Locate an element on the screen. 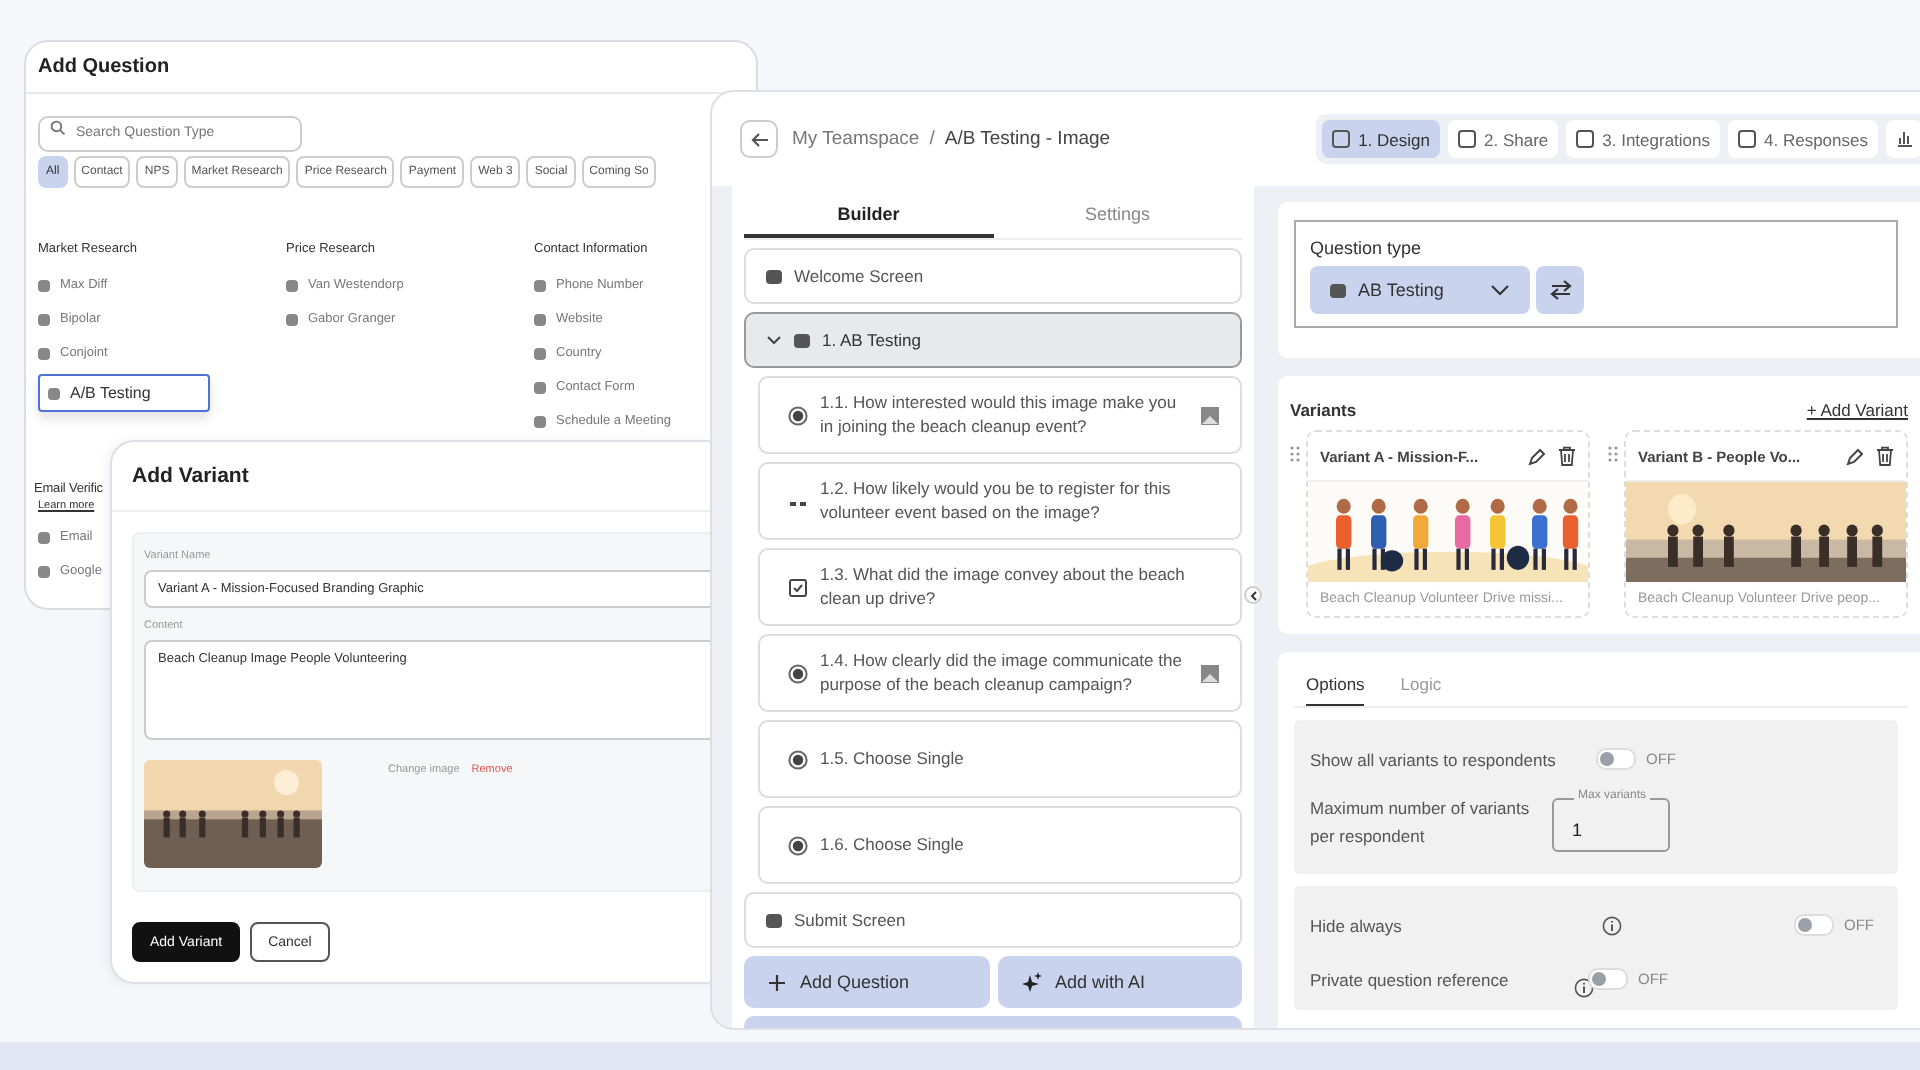 Image resolution: width=1920 pixels, height=1070 pixels. question-item: 1.6. Choose Single is located at coordinates (1000, 845).